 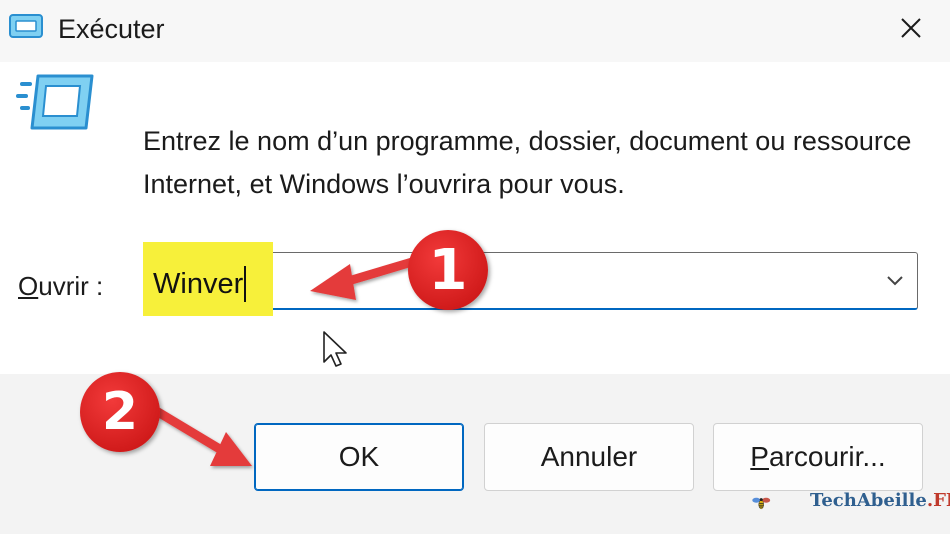 I want to click on window-title: Exécuter, so click(x=111, y=29).